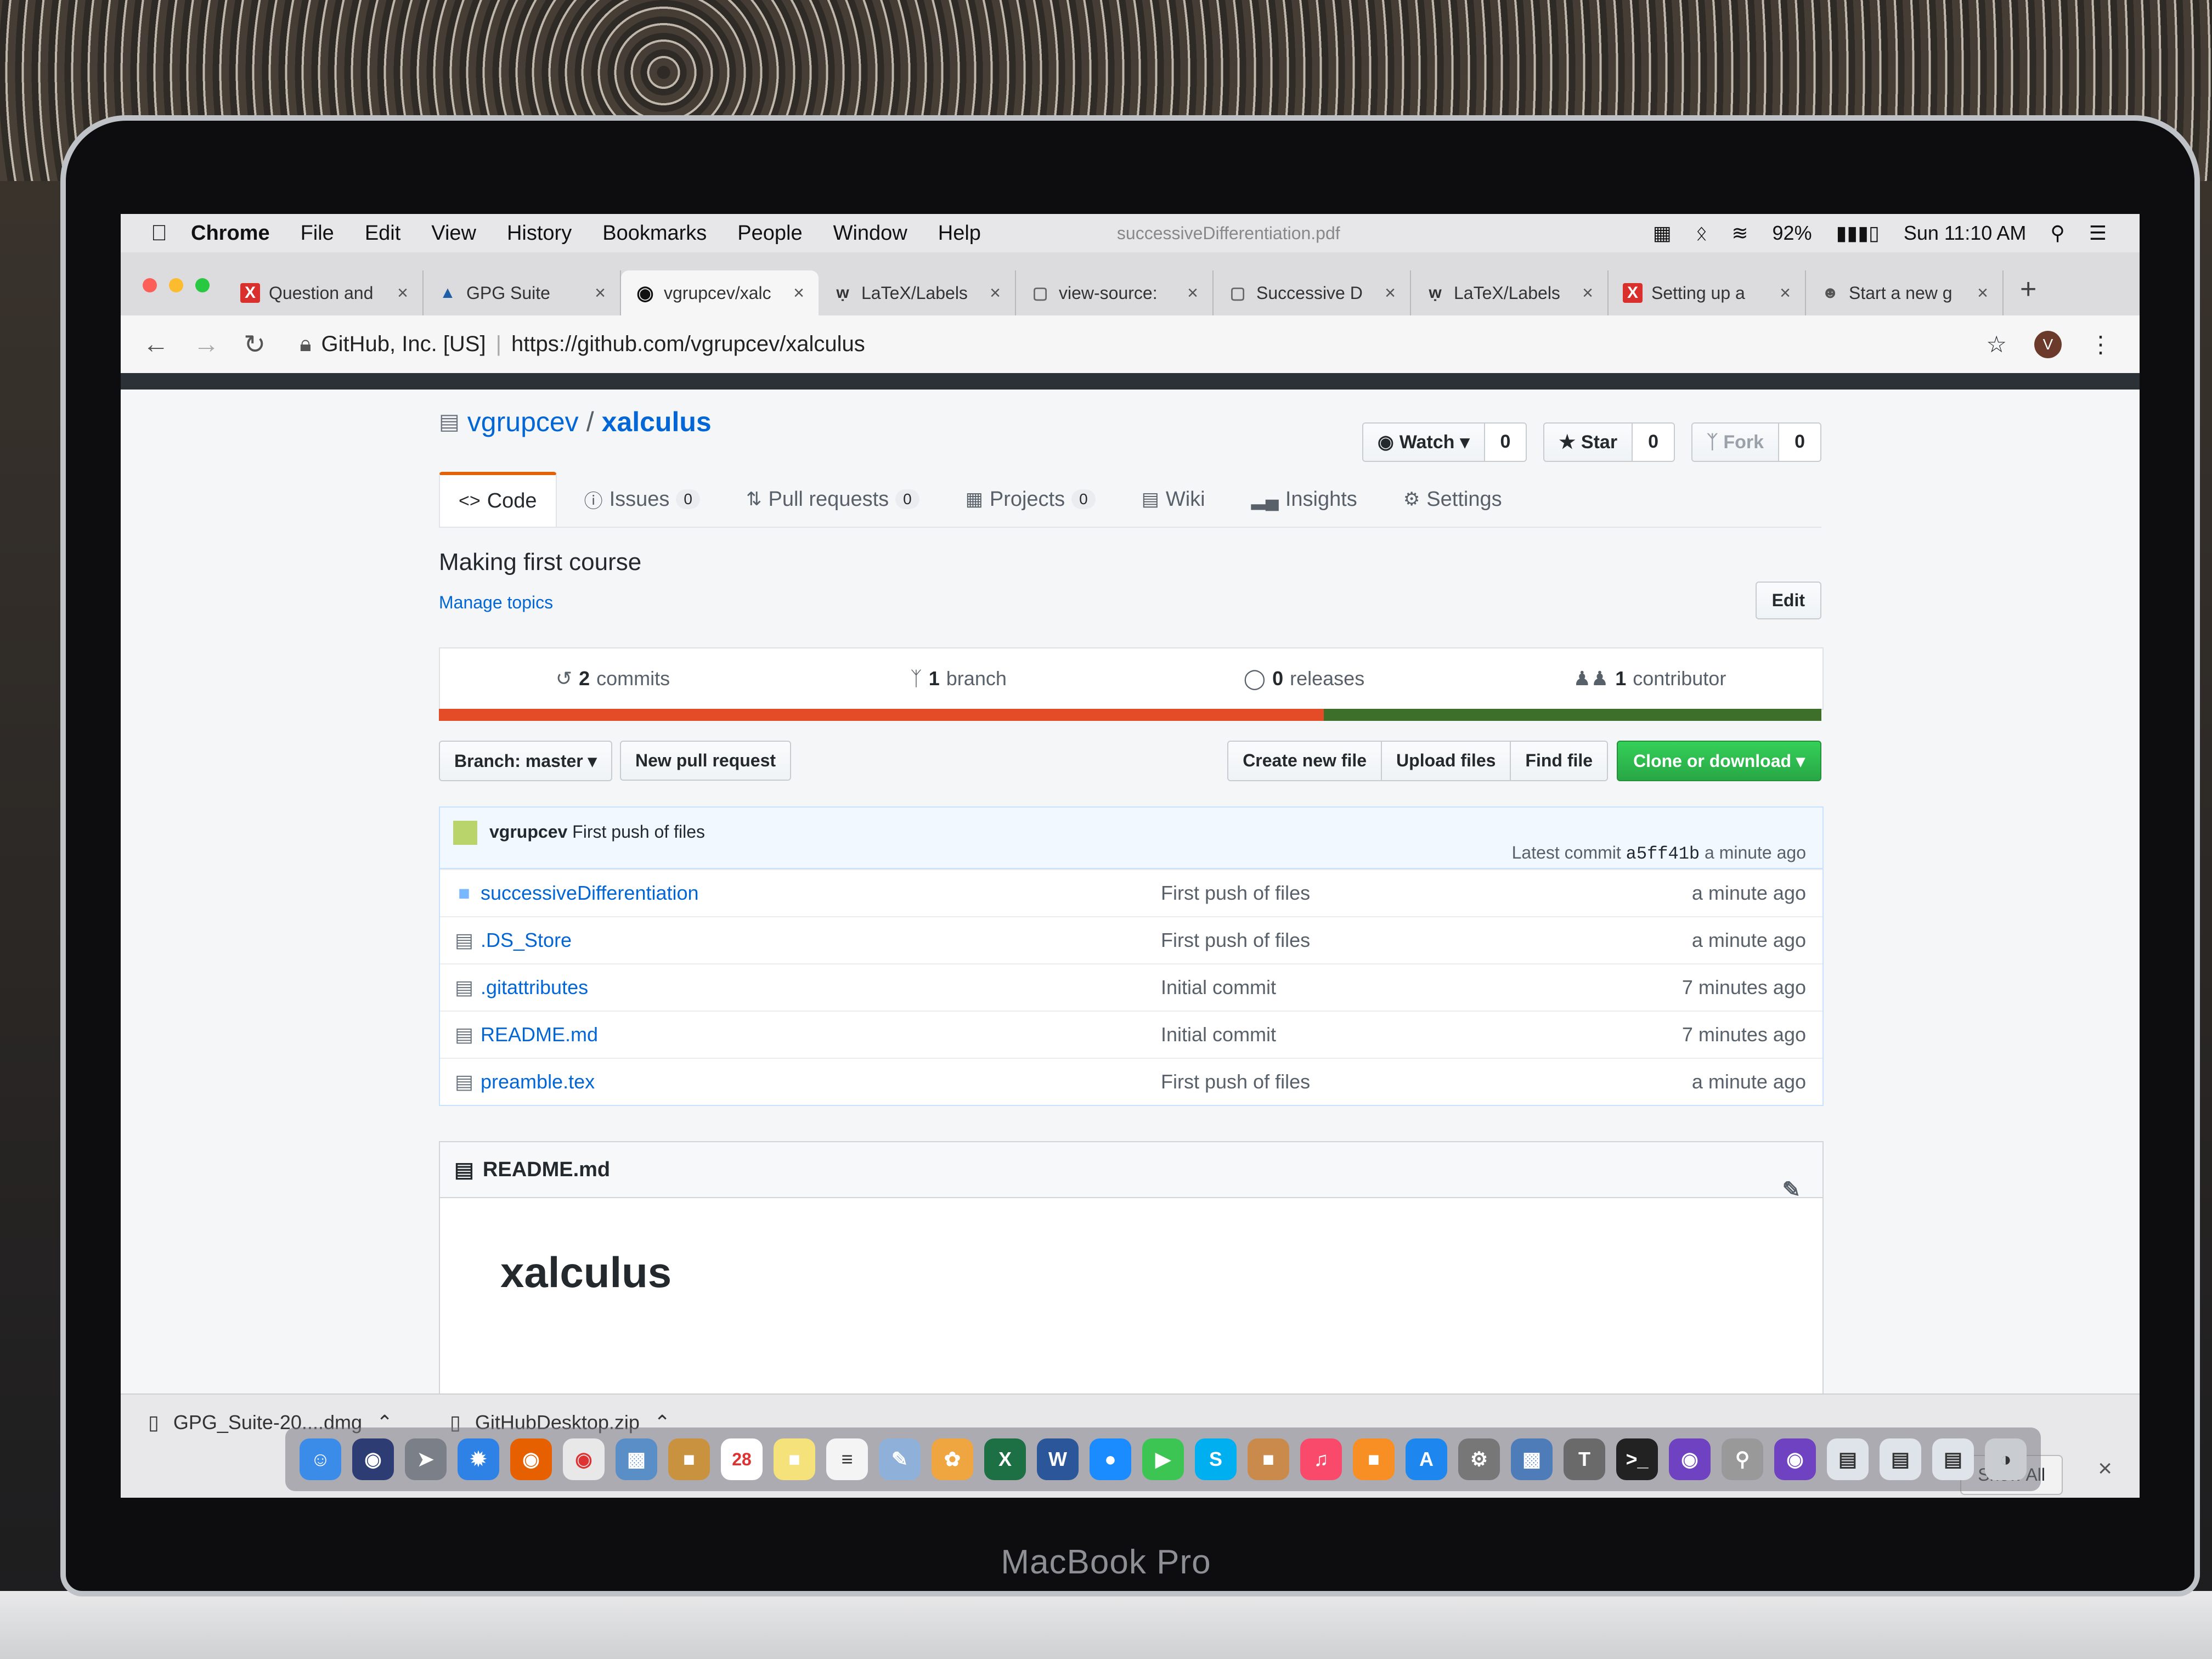  Describe the element at coordinates (720, 292) in the screenshot. I see `tab-github-xalculus: ◉ vgrupcev/xalc ×` at that location.